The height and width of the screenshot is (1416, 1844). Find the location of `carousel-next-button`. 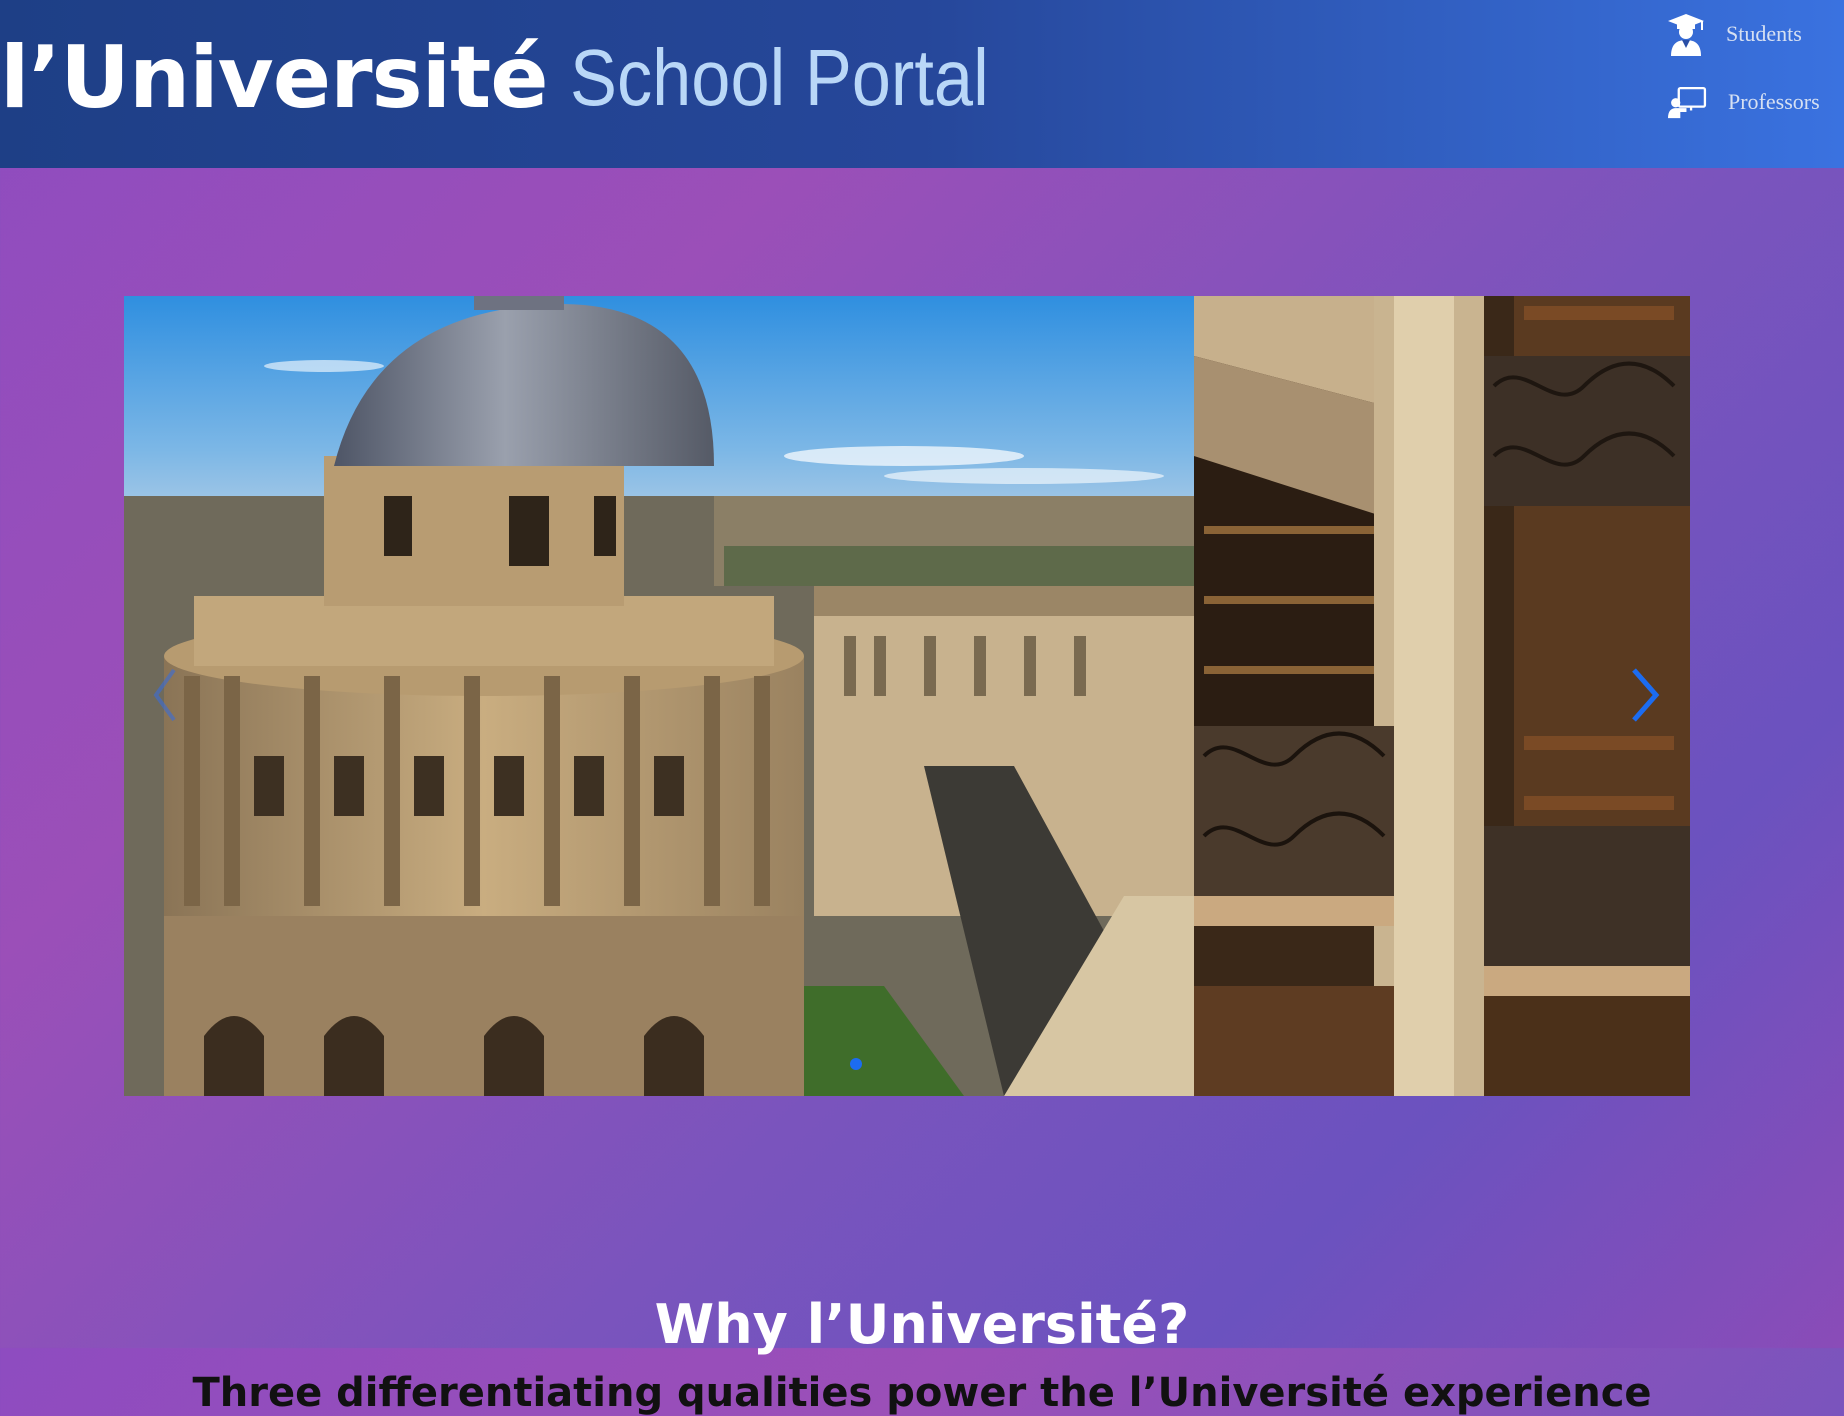

carousel-next-button is located at coordinates (1651, 695).